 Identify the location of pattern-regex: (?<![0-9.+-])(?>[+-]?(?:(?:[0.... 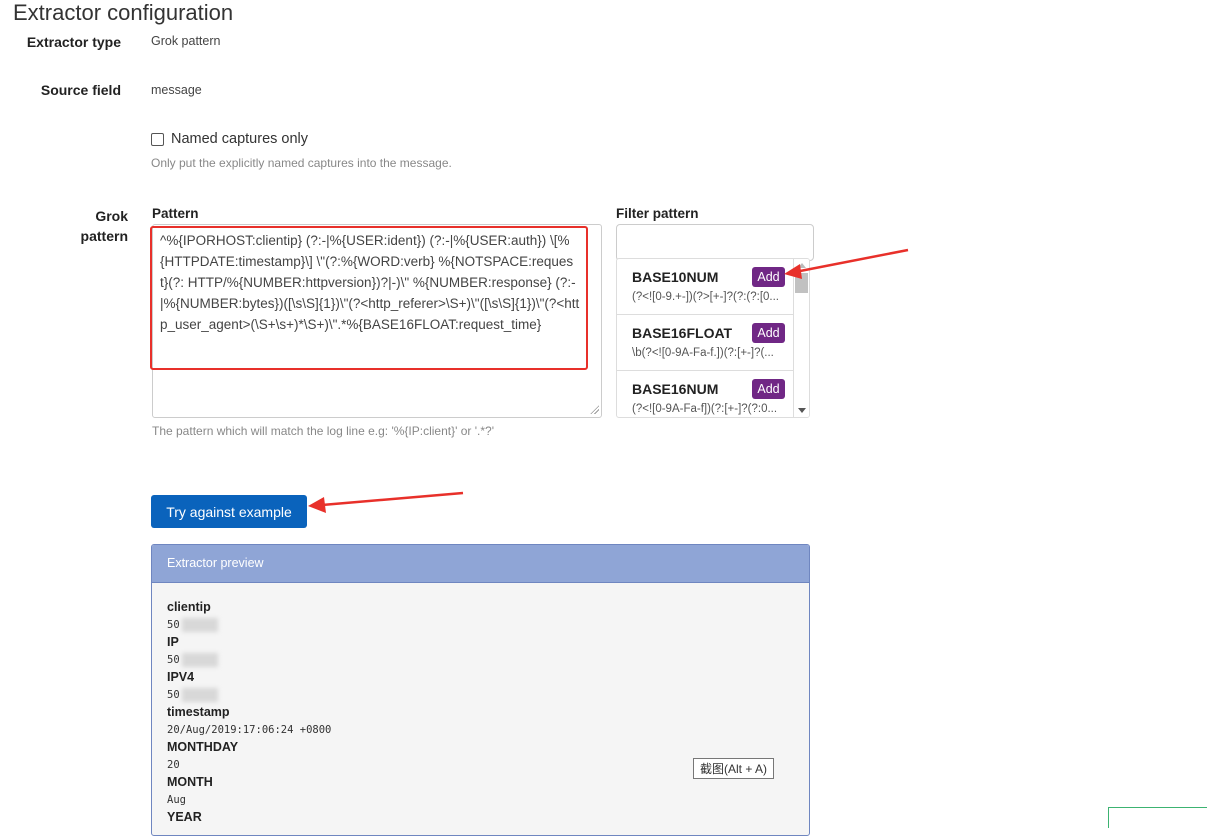
(706, 297).